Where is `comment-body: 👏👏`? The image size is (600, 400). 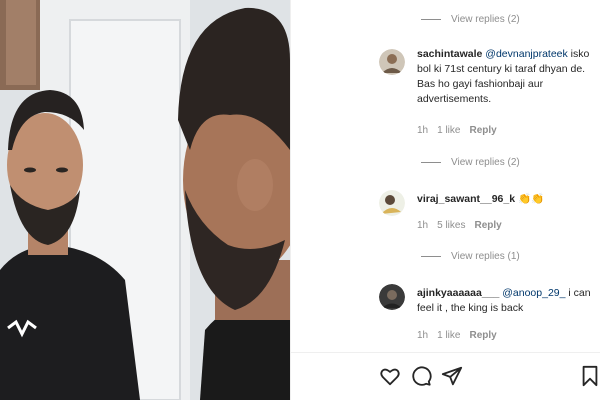 comment-body: 👏👏 is located at coordinates (530, 199).